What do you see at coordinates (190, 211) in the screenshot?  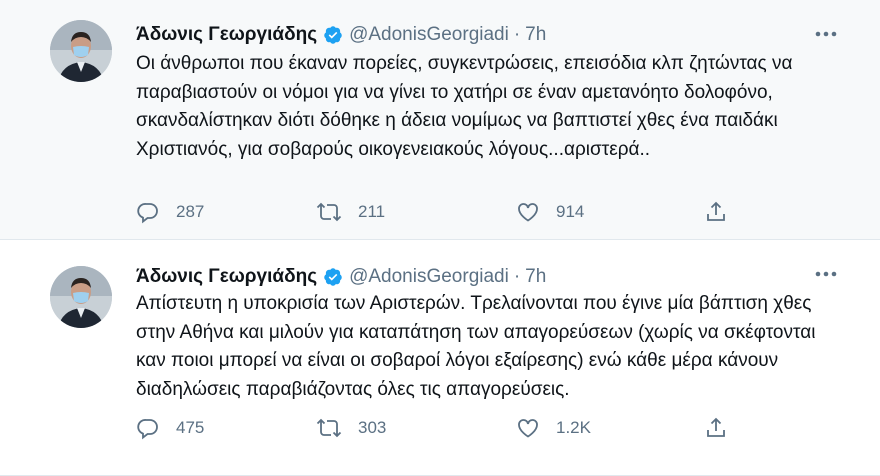 I see `reply-count: 287` at bounding box center [190, 211].